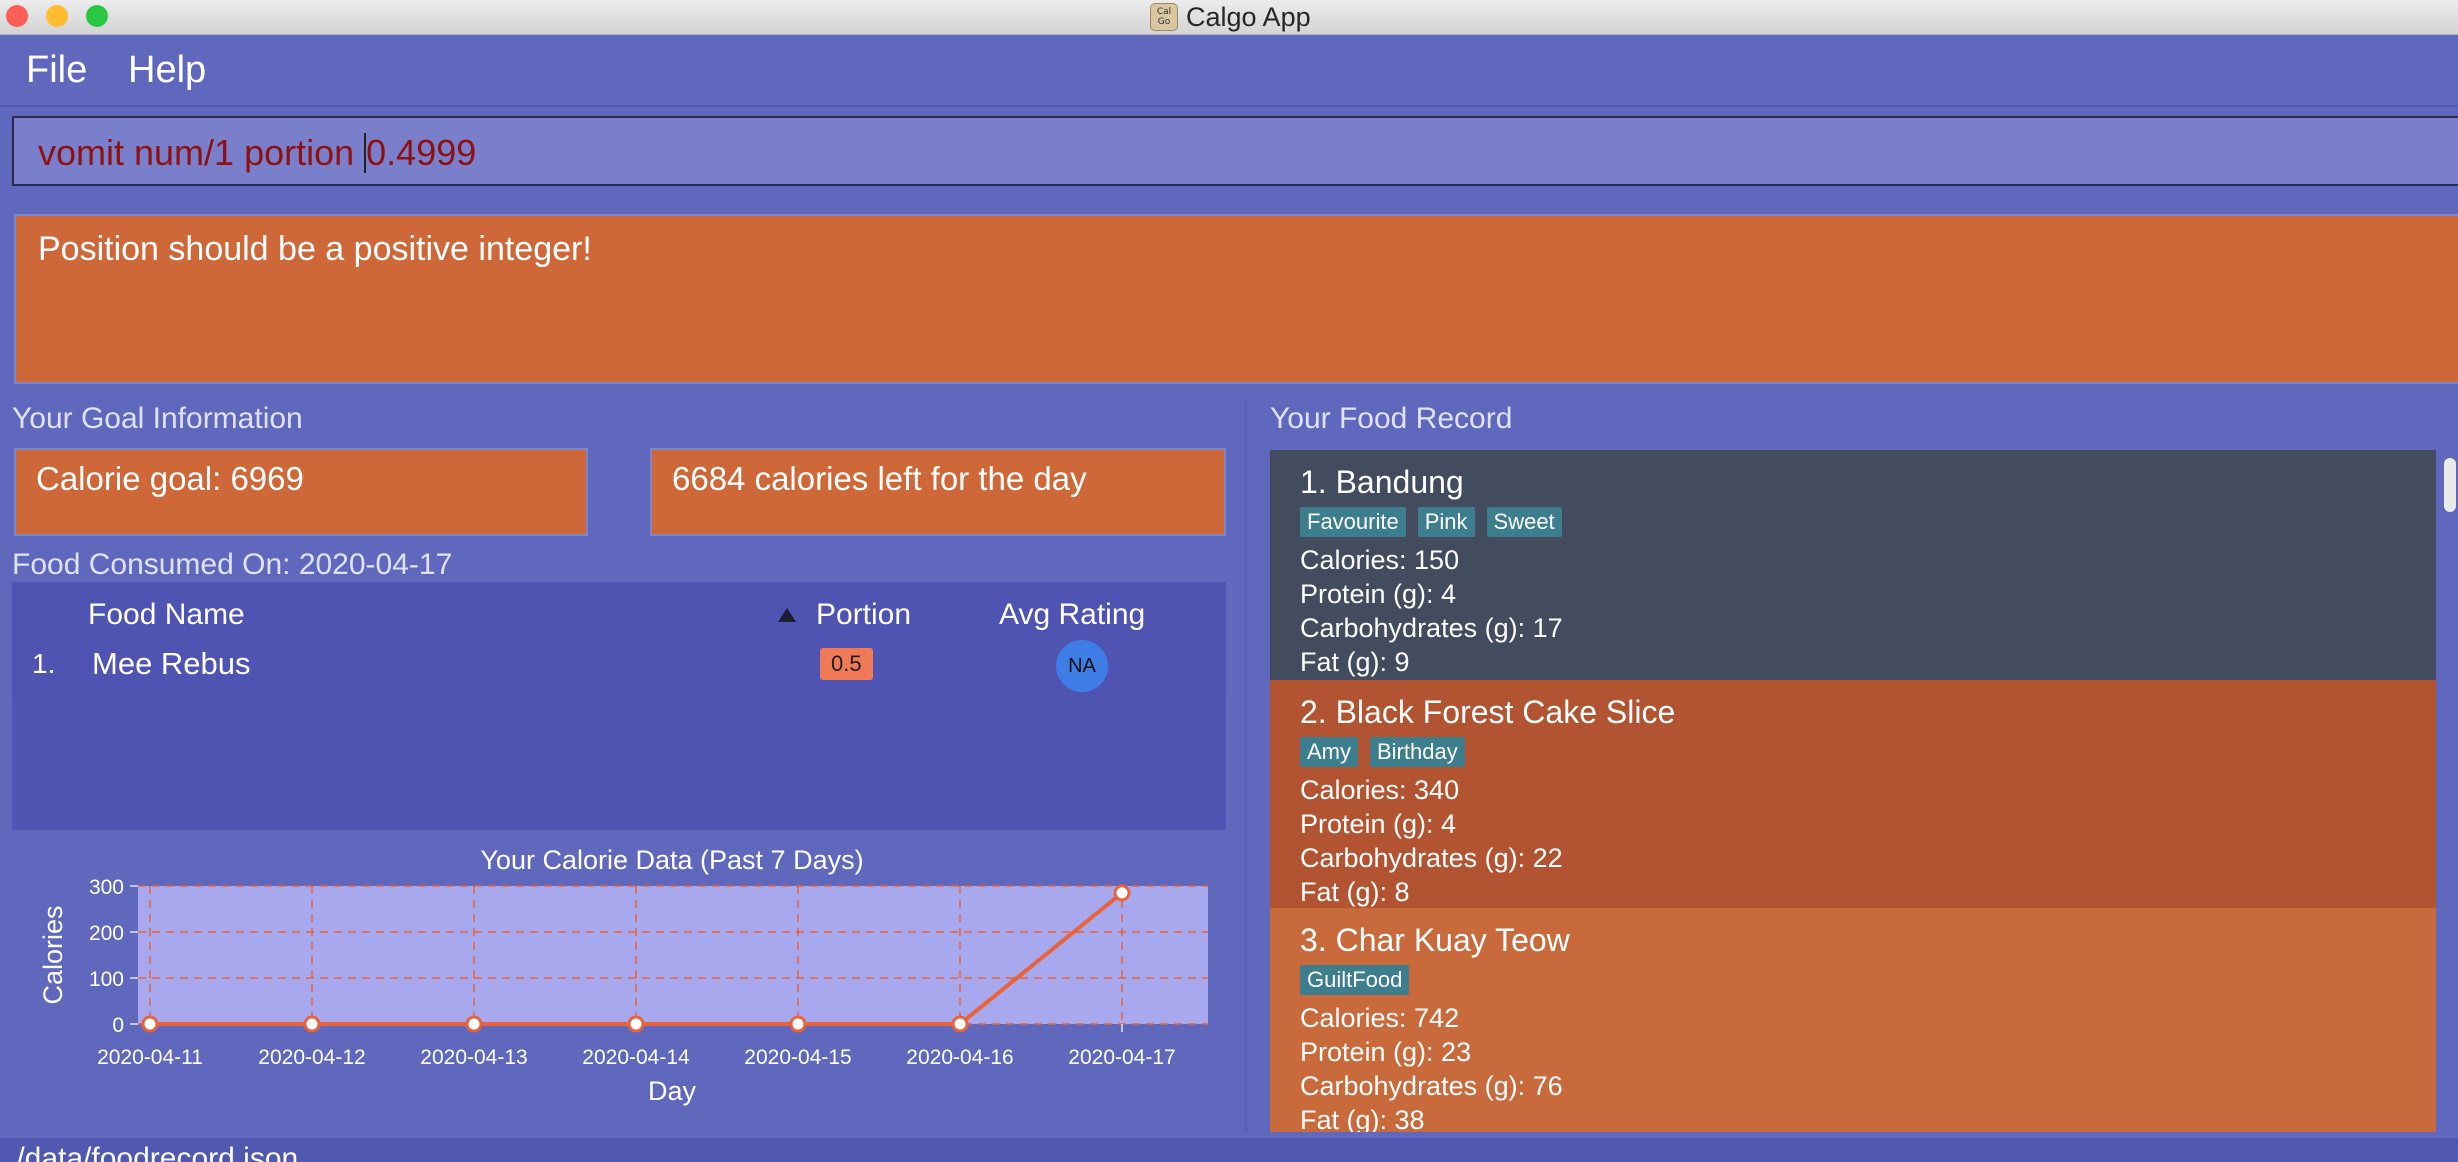  Describe the element at coordinates (959, 1057) in the screenshot. I see `x-tick-label: 2020-04-16` at that location.